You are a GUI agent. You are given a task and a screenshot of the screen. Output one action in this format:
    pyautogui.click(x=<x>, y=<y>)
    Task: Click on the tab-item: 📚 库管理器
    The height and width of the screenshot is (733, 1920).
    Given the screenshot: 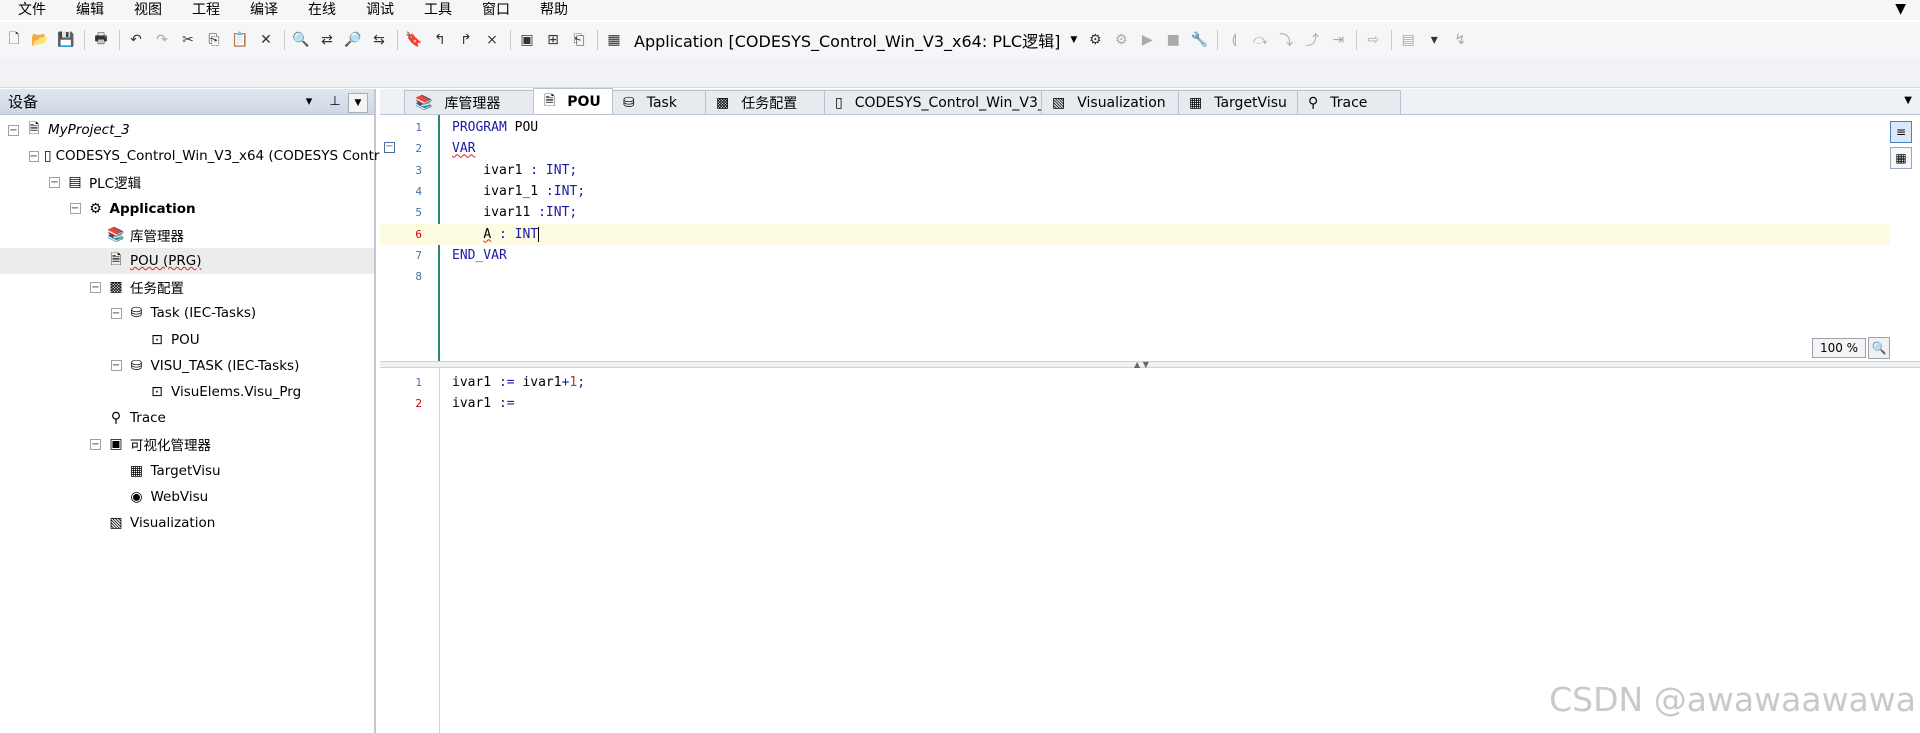 What is the action you would take?
    pyautogui.click(x=469, y=102)
    